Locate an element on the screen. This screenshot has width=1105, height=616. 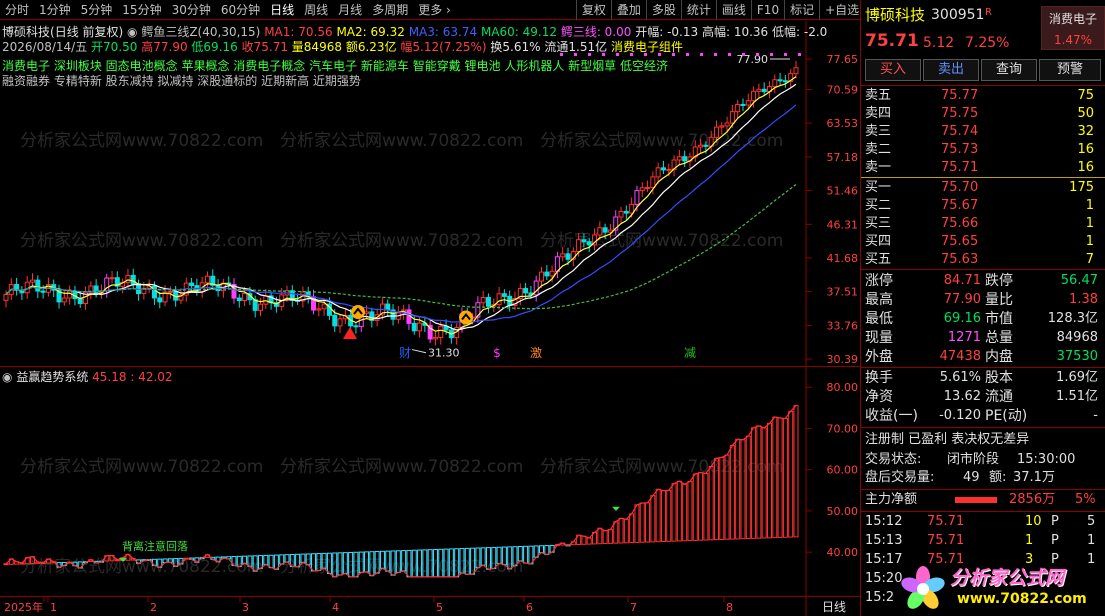
bid-price: 75.67 is located at coordinates (960, 205).